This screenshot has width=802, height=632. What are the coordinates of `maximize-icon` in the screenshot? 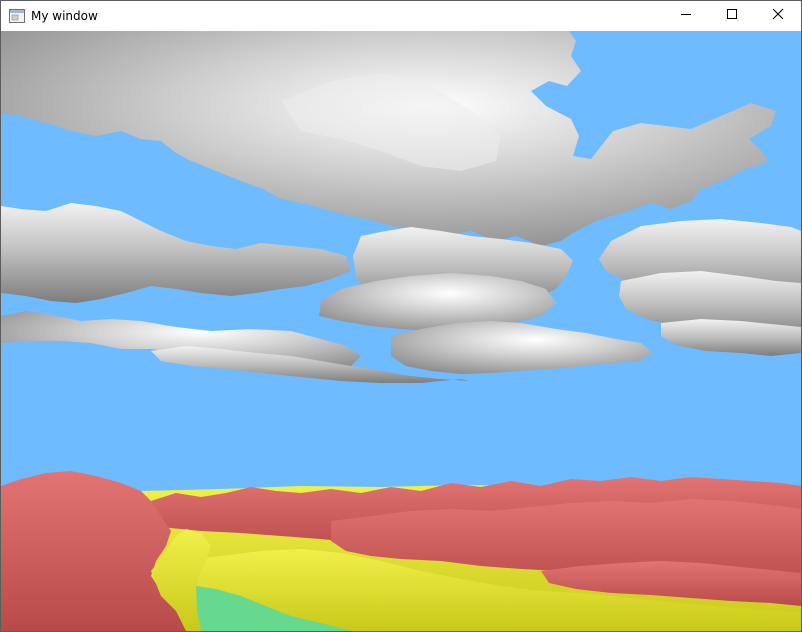 It's located at (732, 16).